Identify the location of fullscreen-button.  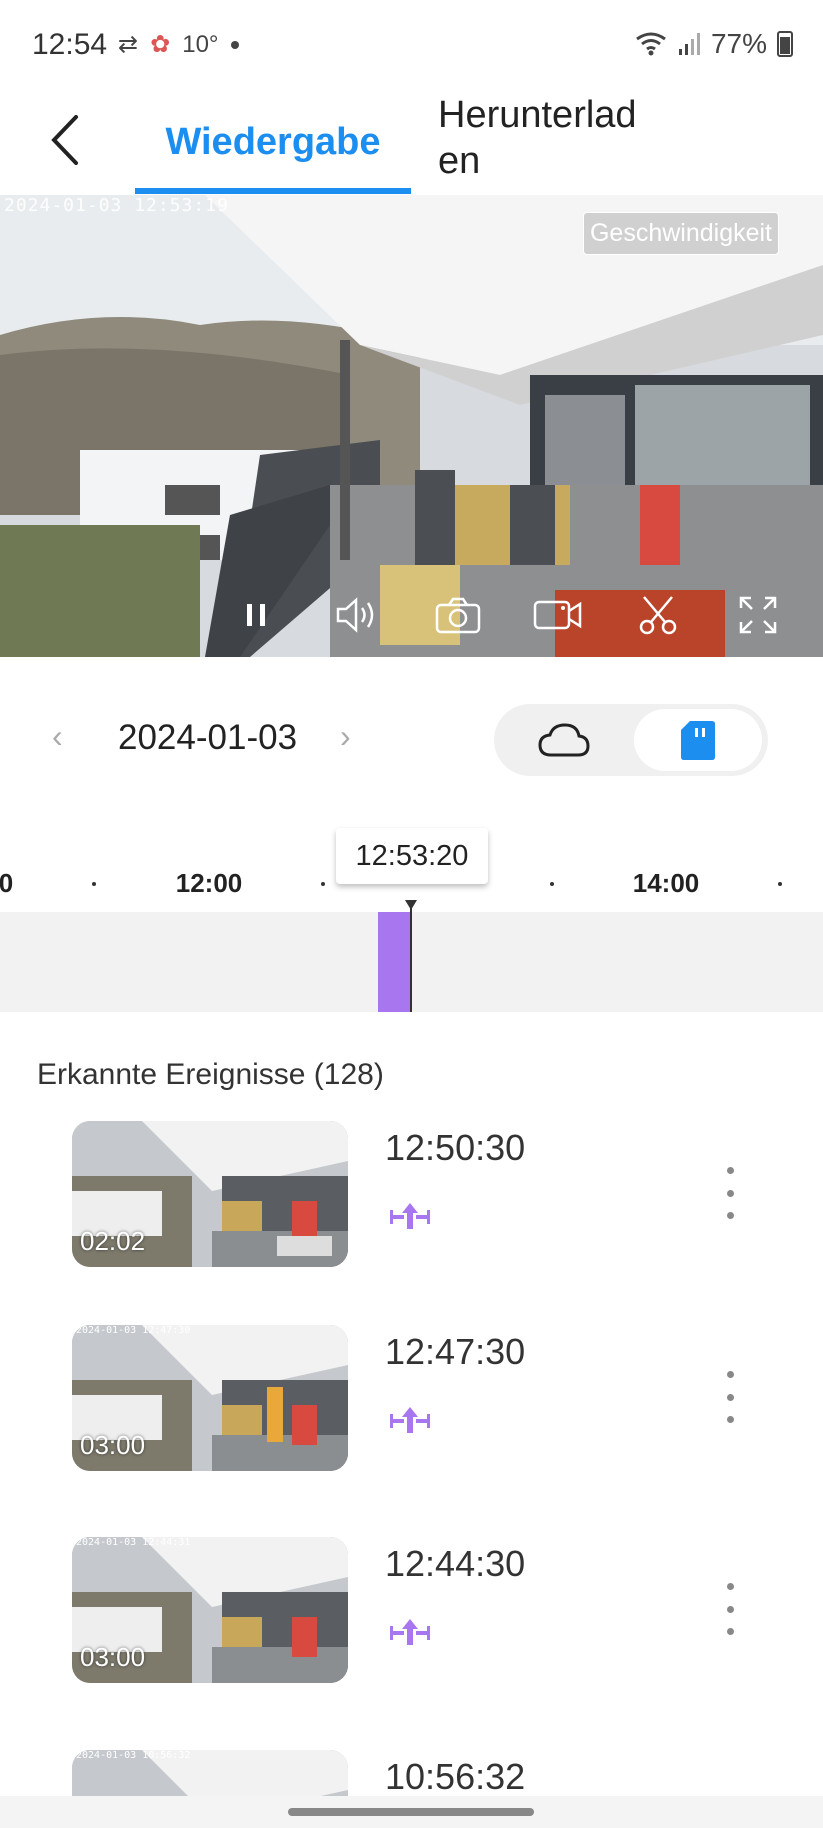
(758, 615).